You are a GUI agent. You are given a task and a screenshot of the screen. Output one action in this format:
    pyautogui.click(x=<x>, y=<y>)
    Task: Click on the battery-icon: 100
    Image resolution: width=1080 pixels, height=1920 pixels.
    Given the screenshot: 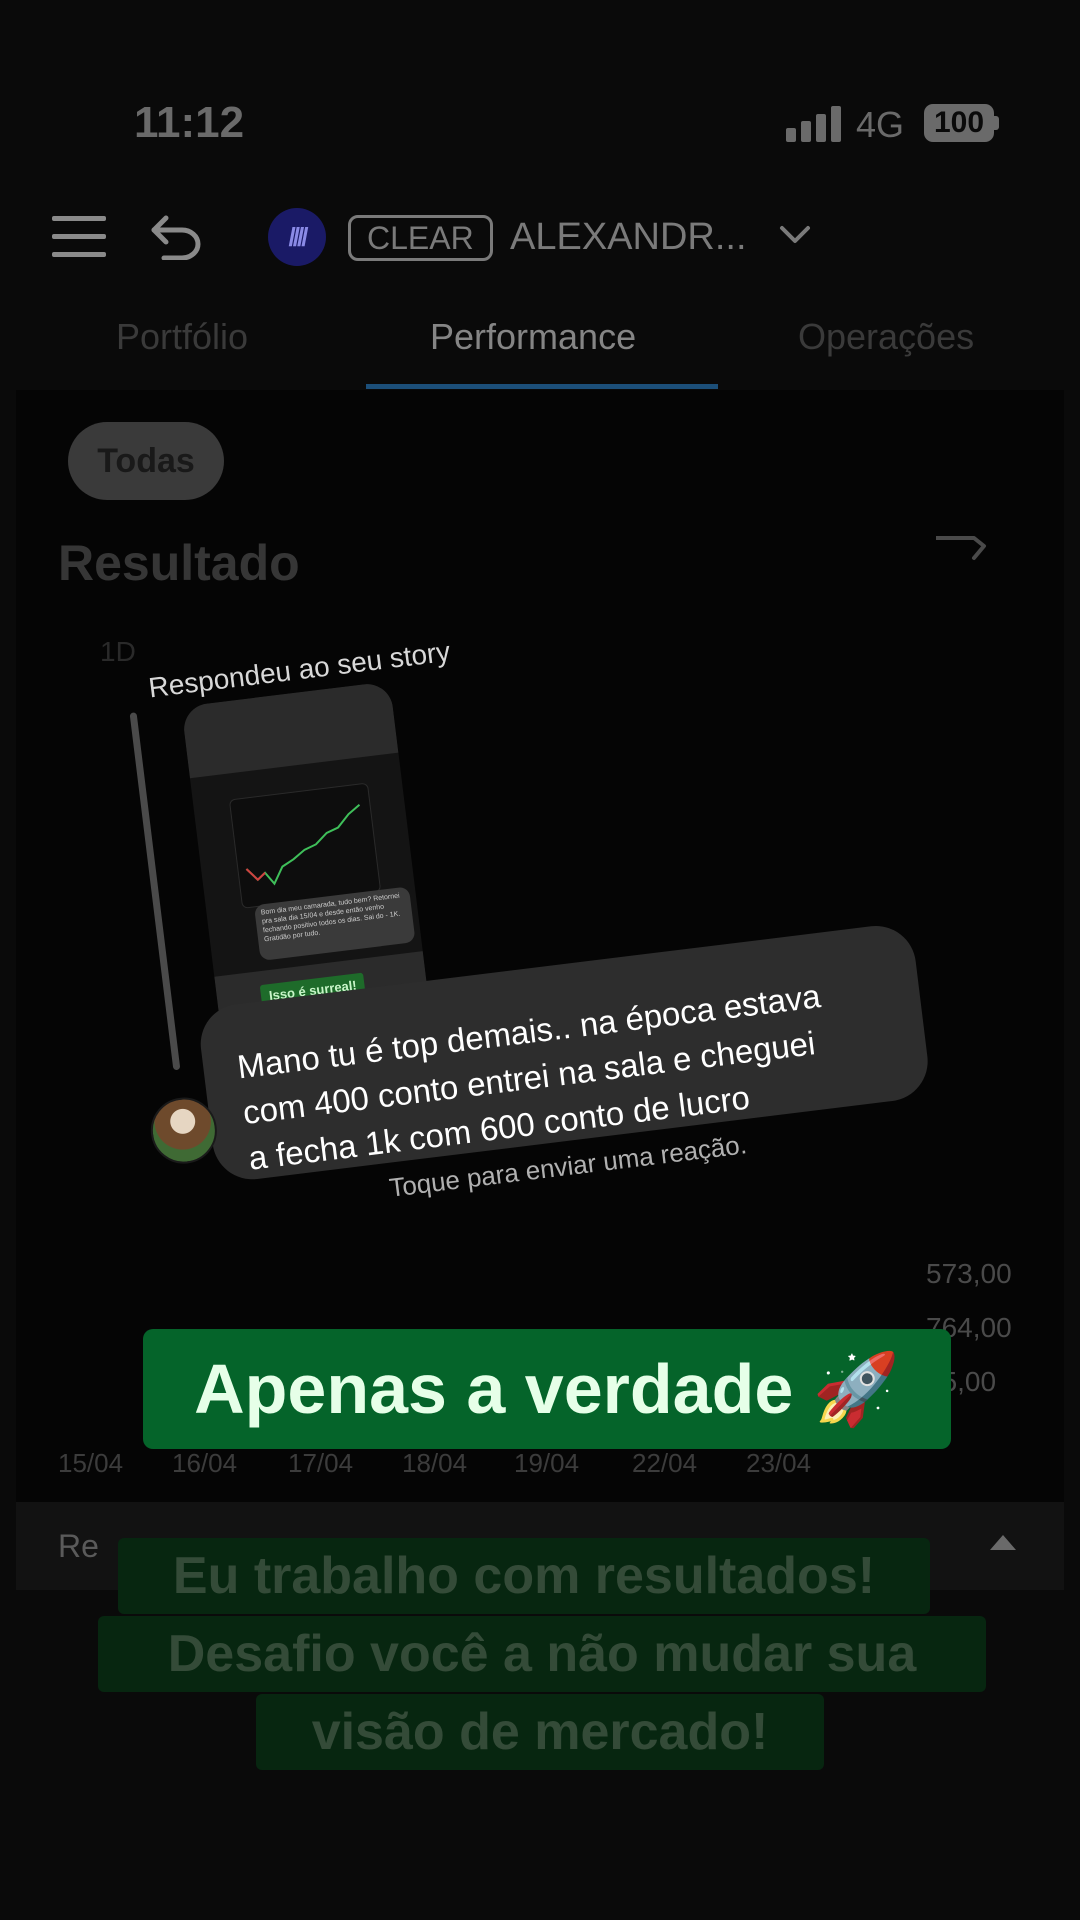 What is the action you would take?
    pyautogui.click(x=959, y=123)
    